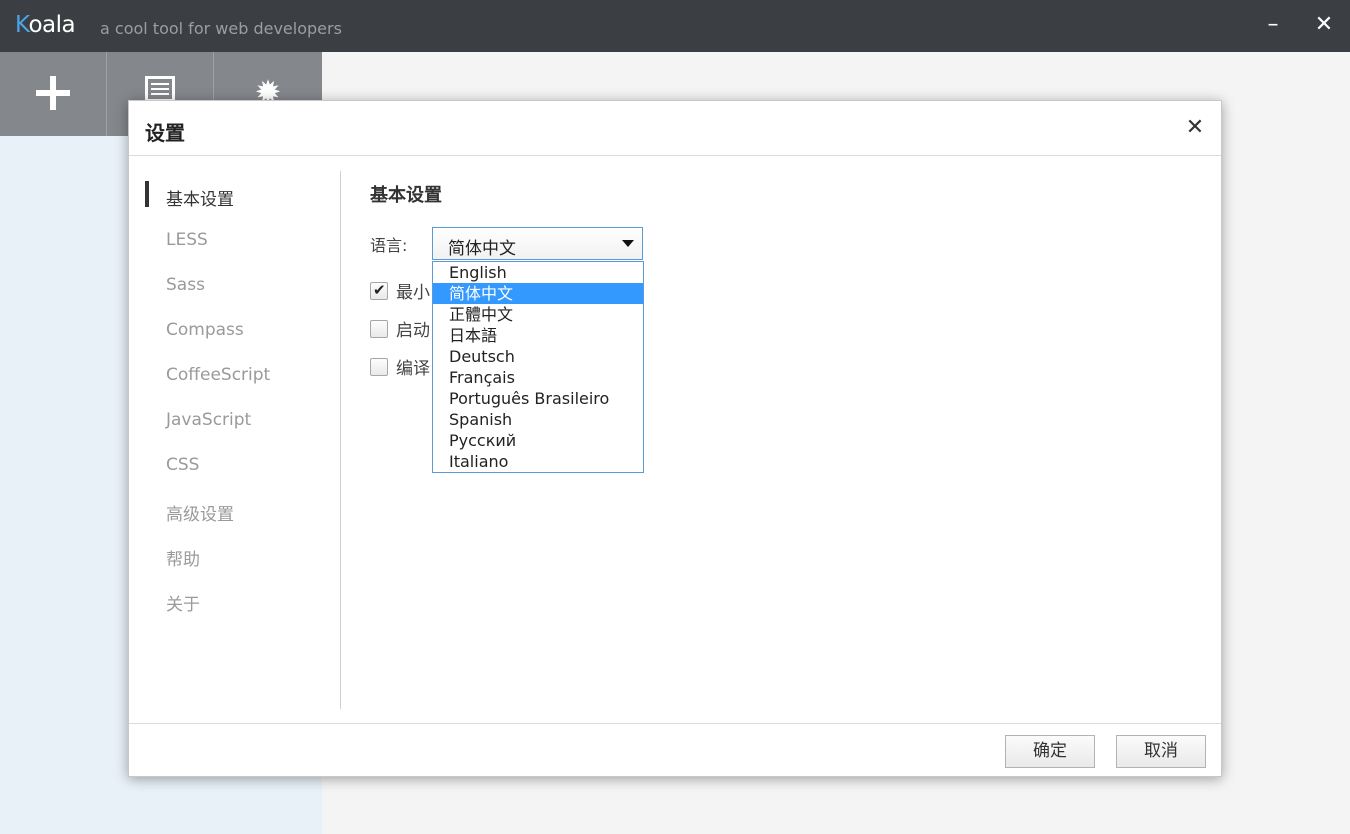  I want to click on nav-item-javascript: JavaScript, so click(208, 420).